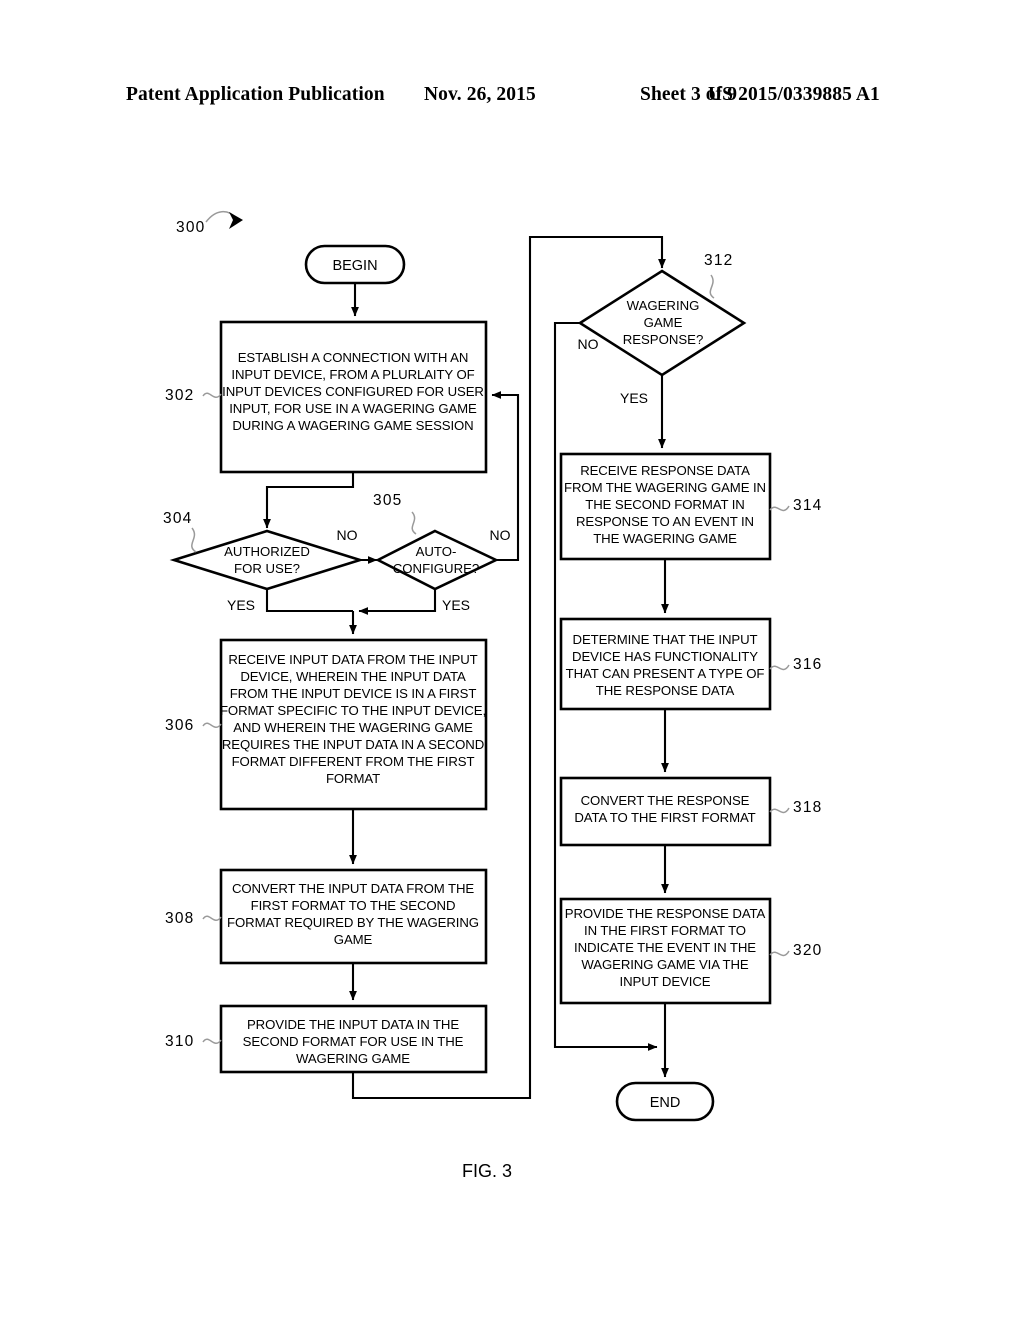 The height and width of the screenshot is (1320, 1024). What do you see at coordinates (665, 673) in the screenshot?
I see `process-box-316-line-3: THAT CAN PRESENT A TYPE OF` at bounding box center [665, 673].